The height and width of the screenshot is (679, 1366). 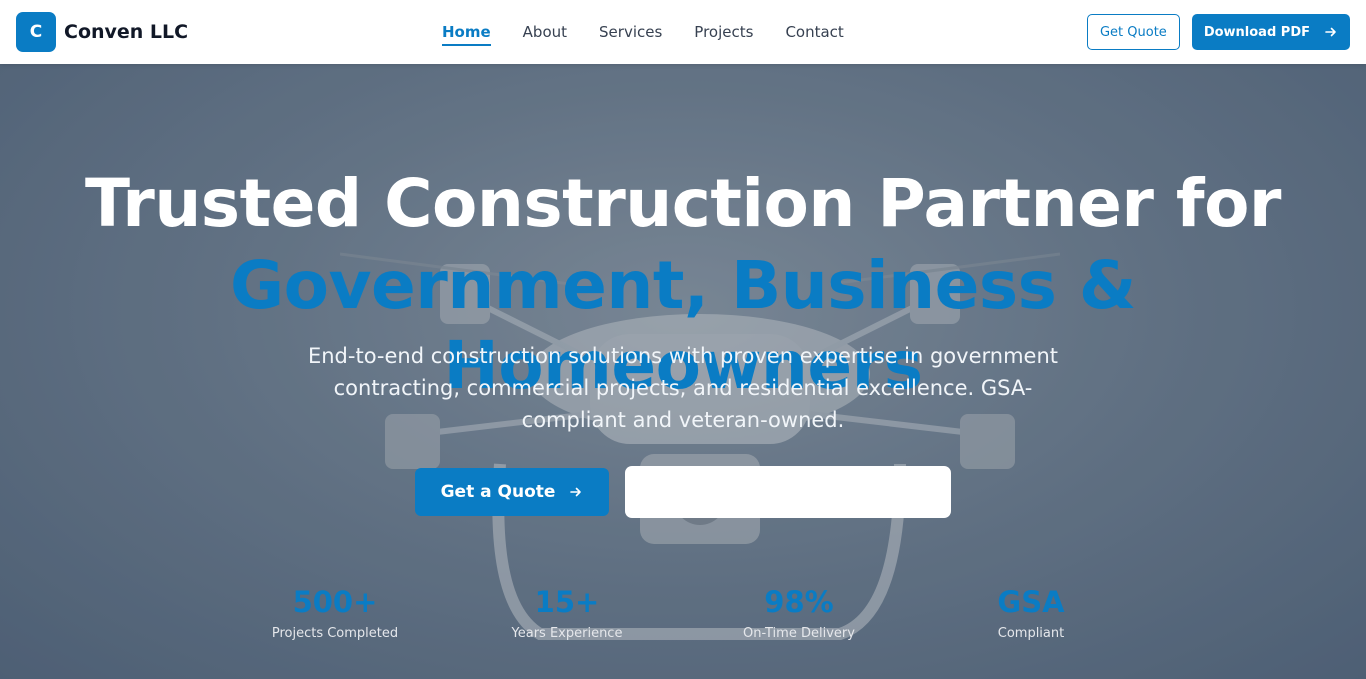 I want to click on nav-services: Services, so click(x=630, y=32).